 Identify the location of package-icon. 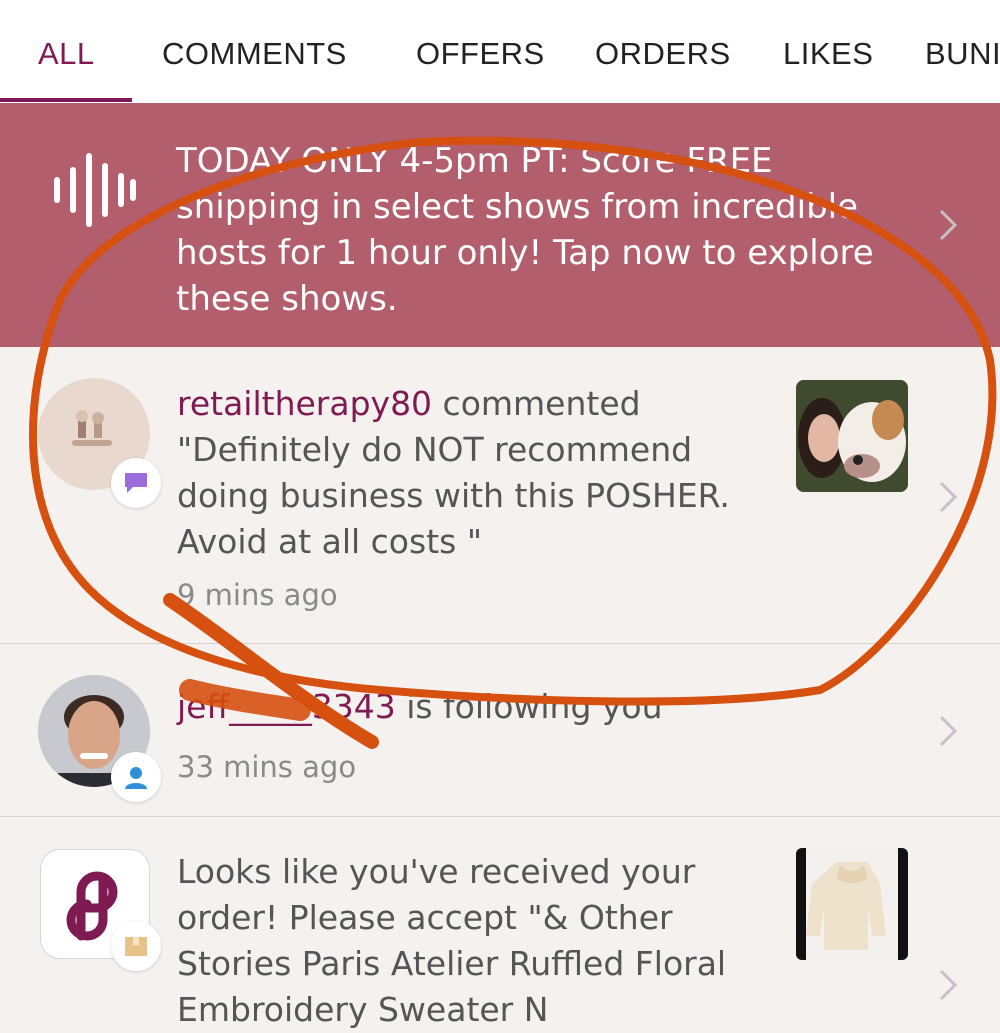
(136, 946).